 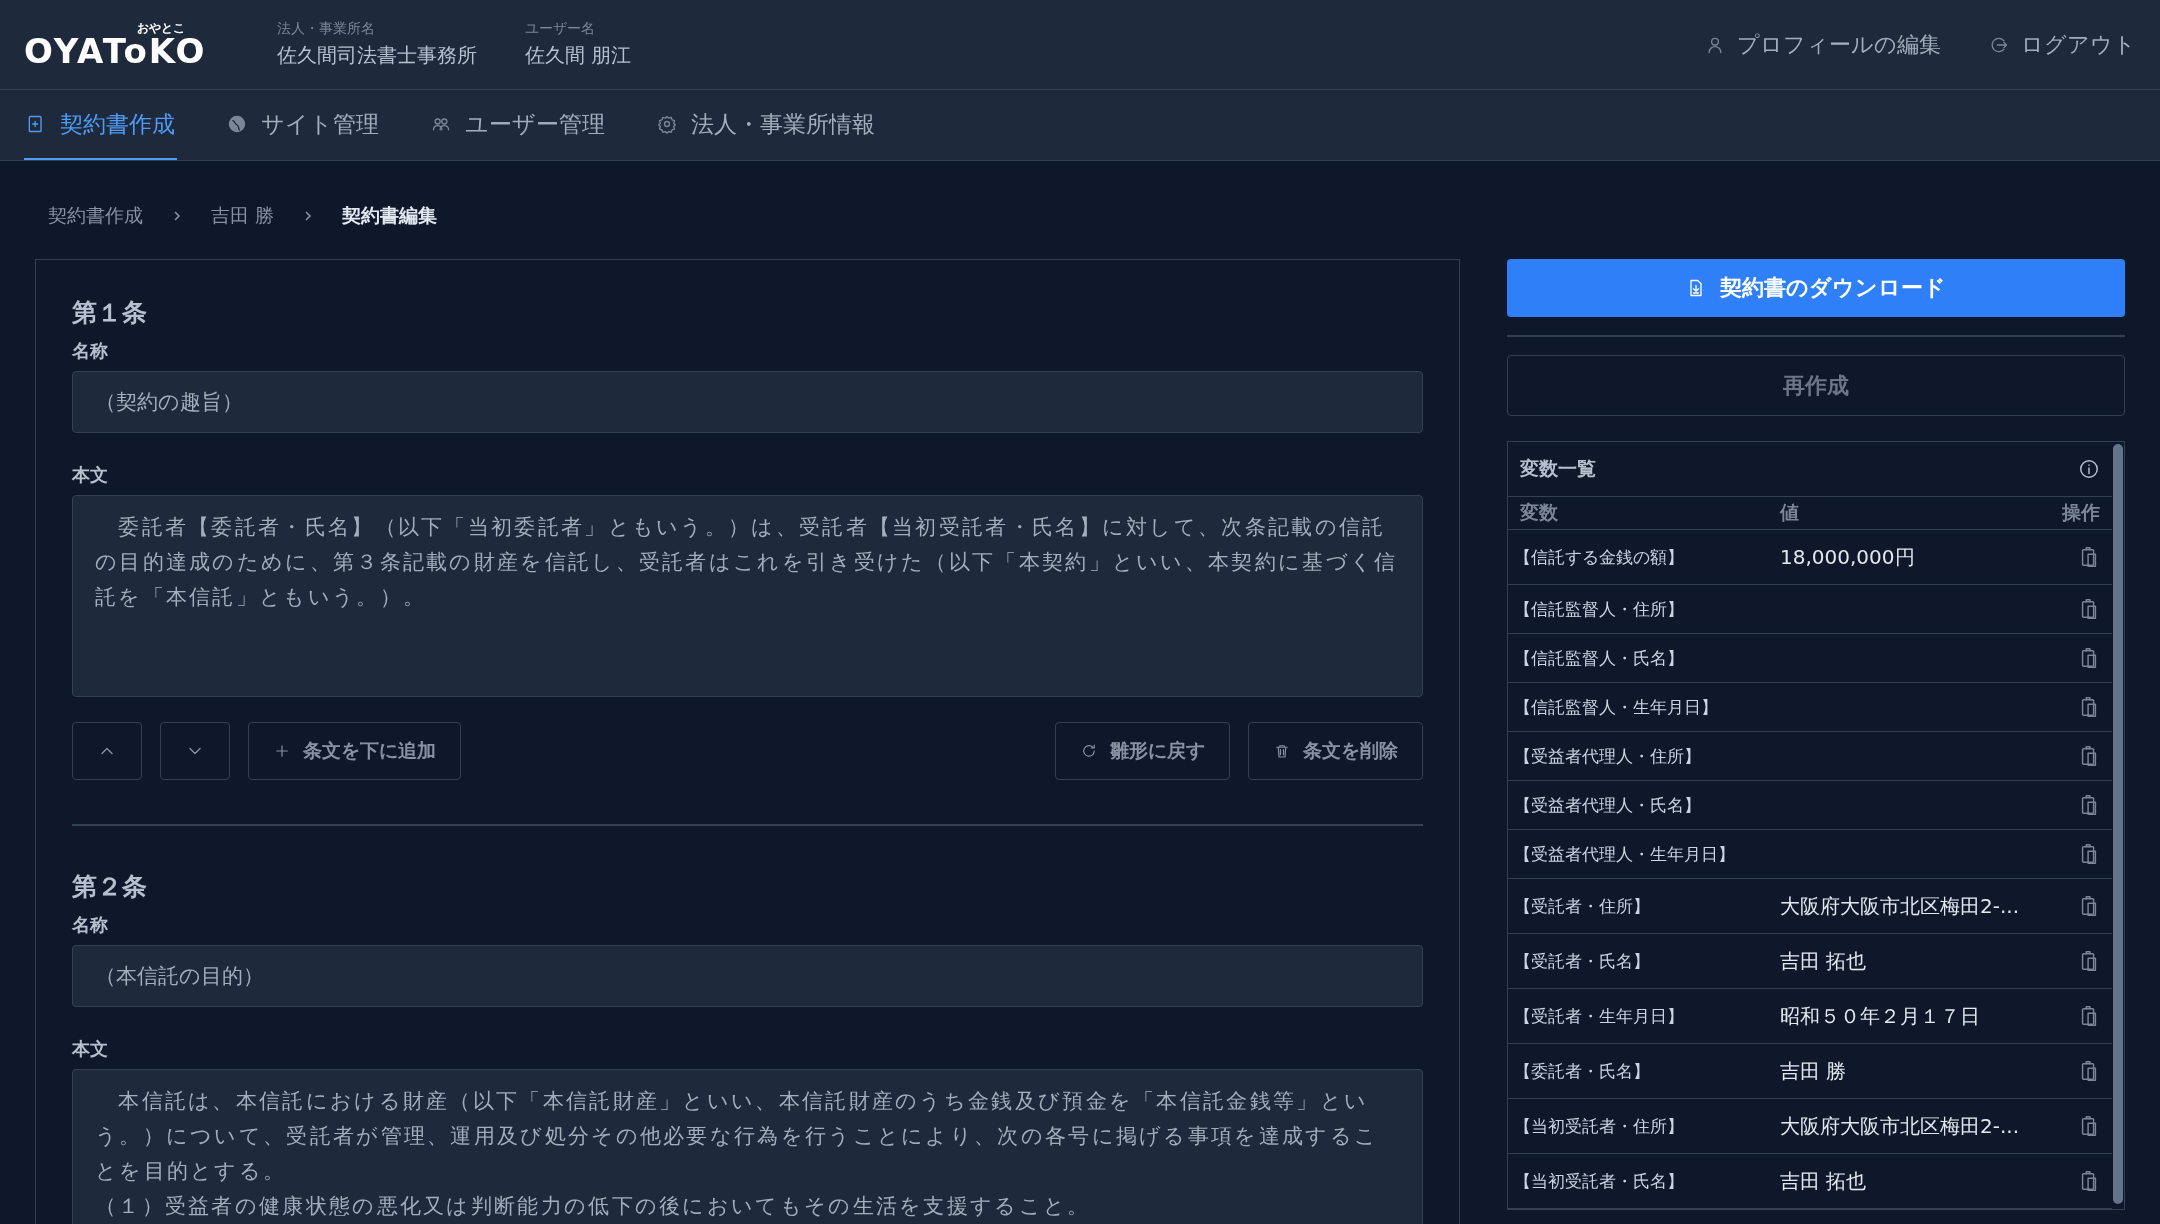 I want to click on table-cell-text: 【受益者代理人・生年月日】, so click(x=1625, y=854).